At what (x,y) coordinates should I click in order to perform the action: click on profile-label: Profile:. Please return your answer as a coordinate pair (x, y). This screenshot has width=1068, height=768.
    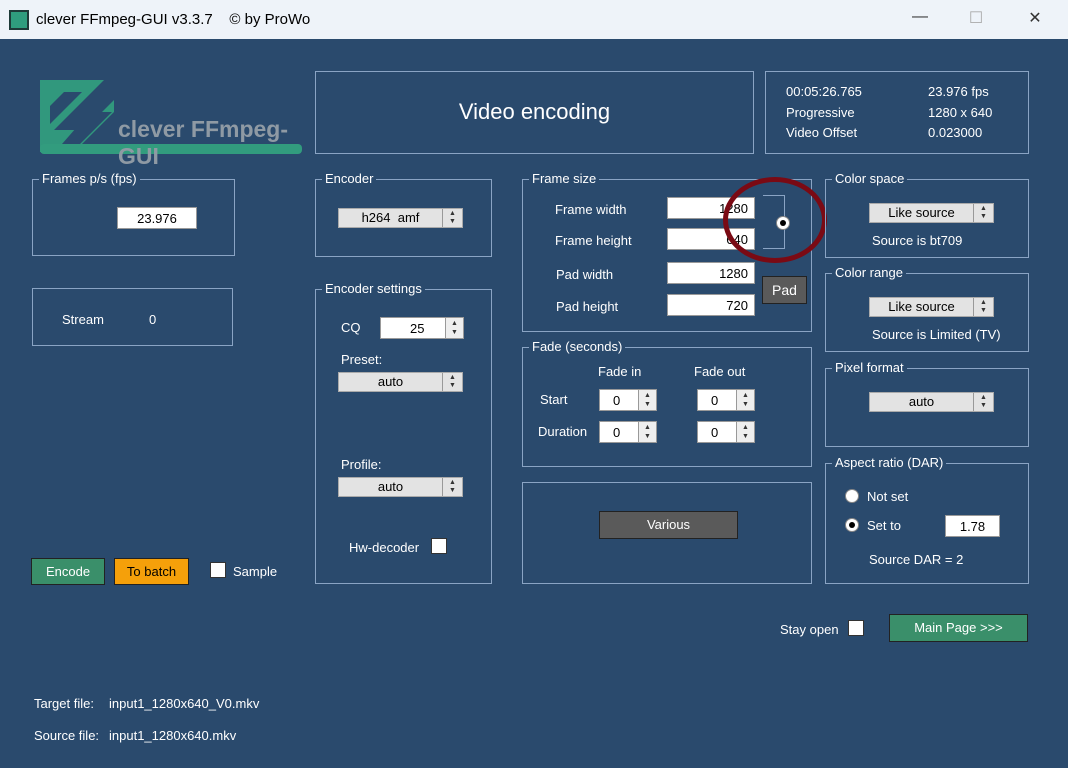
    Looking at the image, I should click on (361, 464).